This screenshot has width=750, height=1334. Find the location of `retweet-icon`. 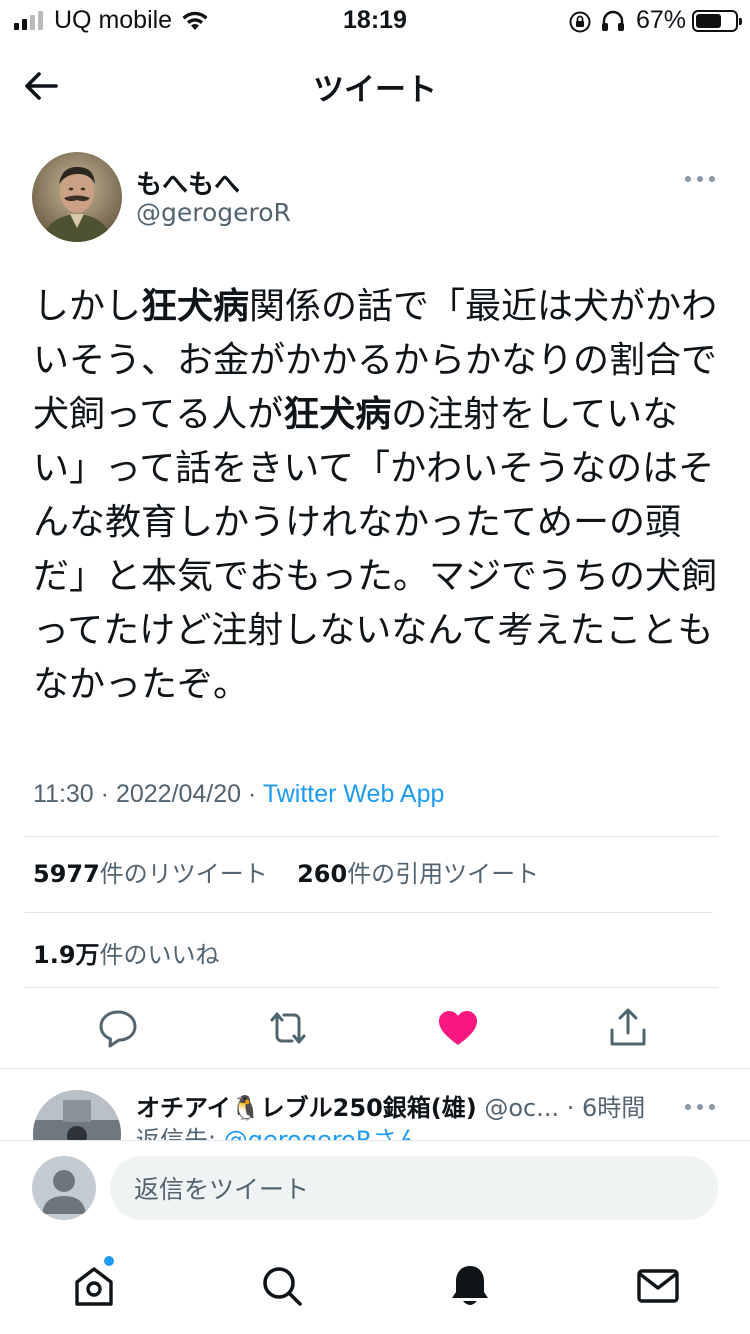

retweet-icon is located at coordinates (288, 1028).